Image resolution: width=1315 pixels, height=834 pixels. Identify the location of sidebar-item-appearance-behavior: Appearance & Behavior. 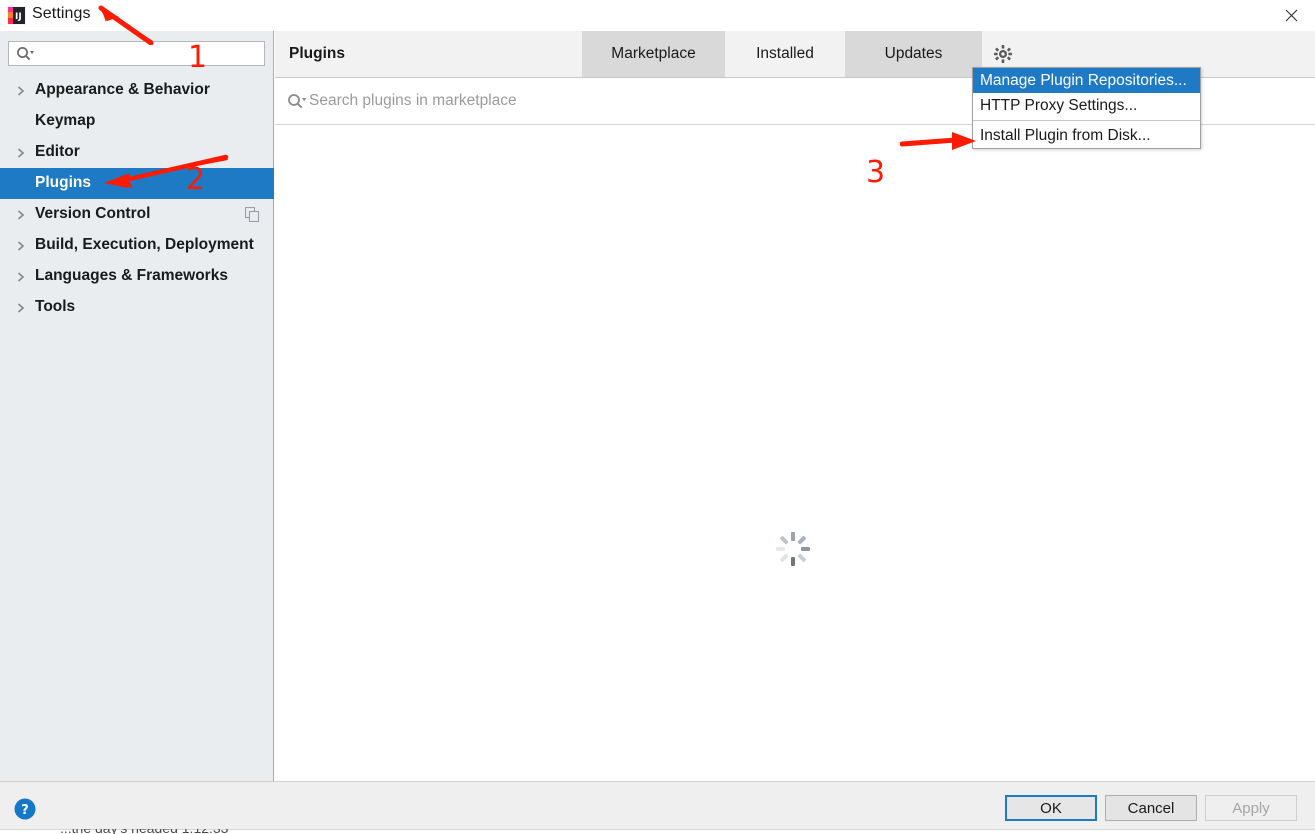
(137, 90).